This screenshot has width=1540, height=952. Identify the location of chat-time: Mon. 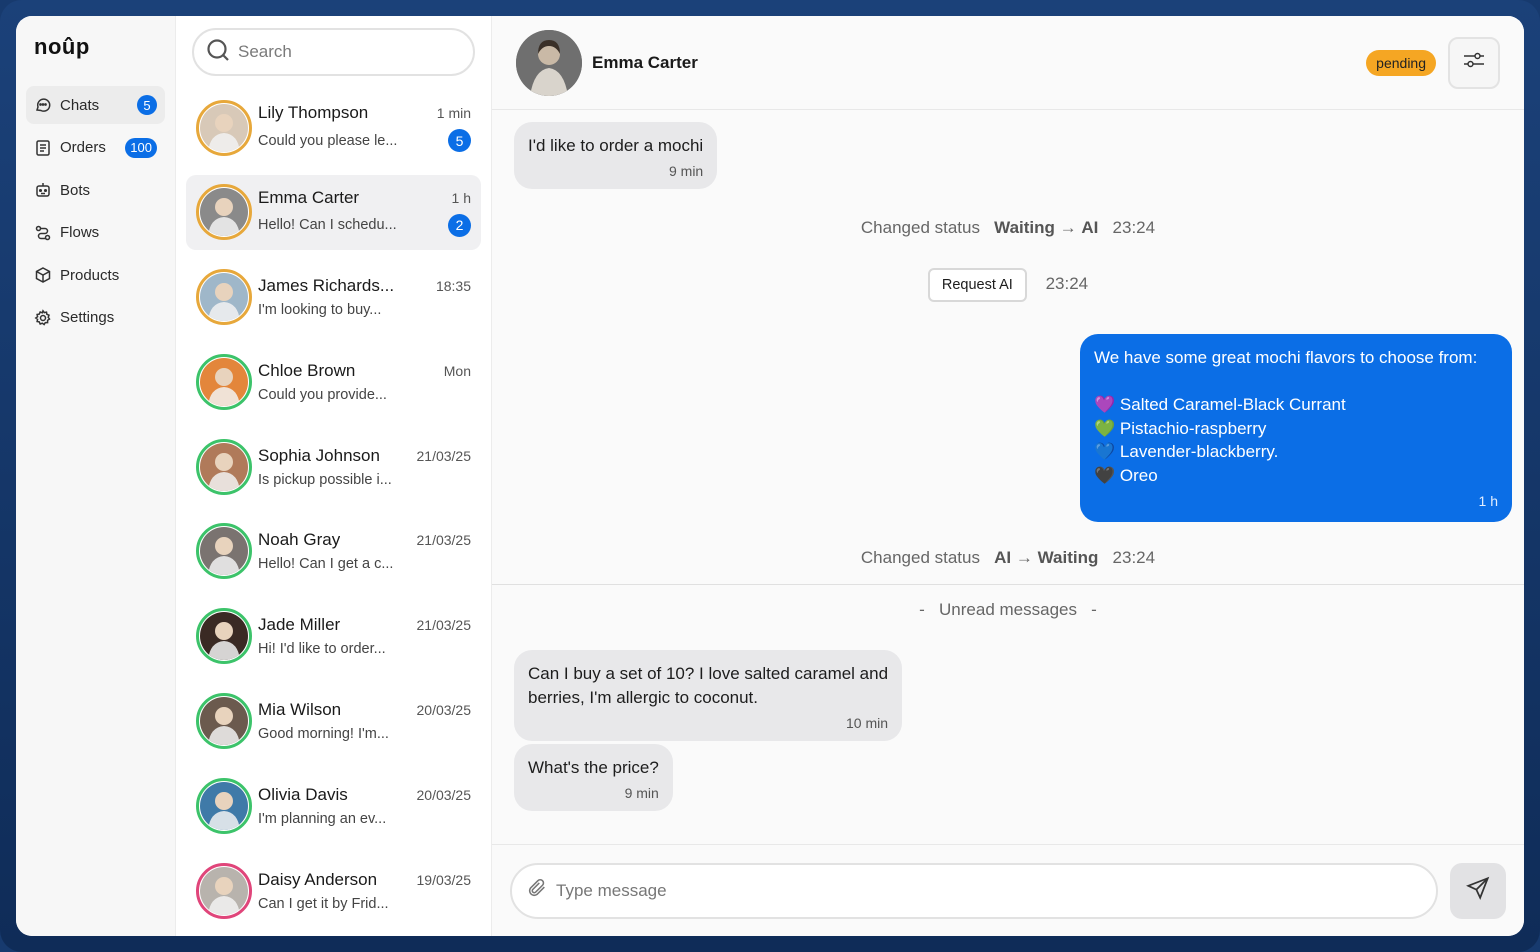
(457, 370).